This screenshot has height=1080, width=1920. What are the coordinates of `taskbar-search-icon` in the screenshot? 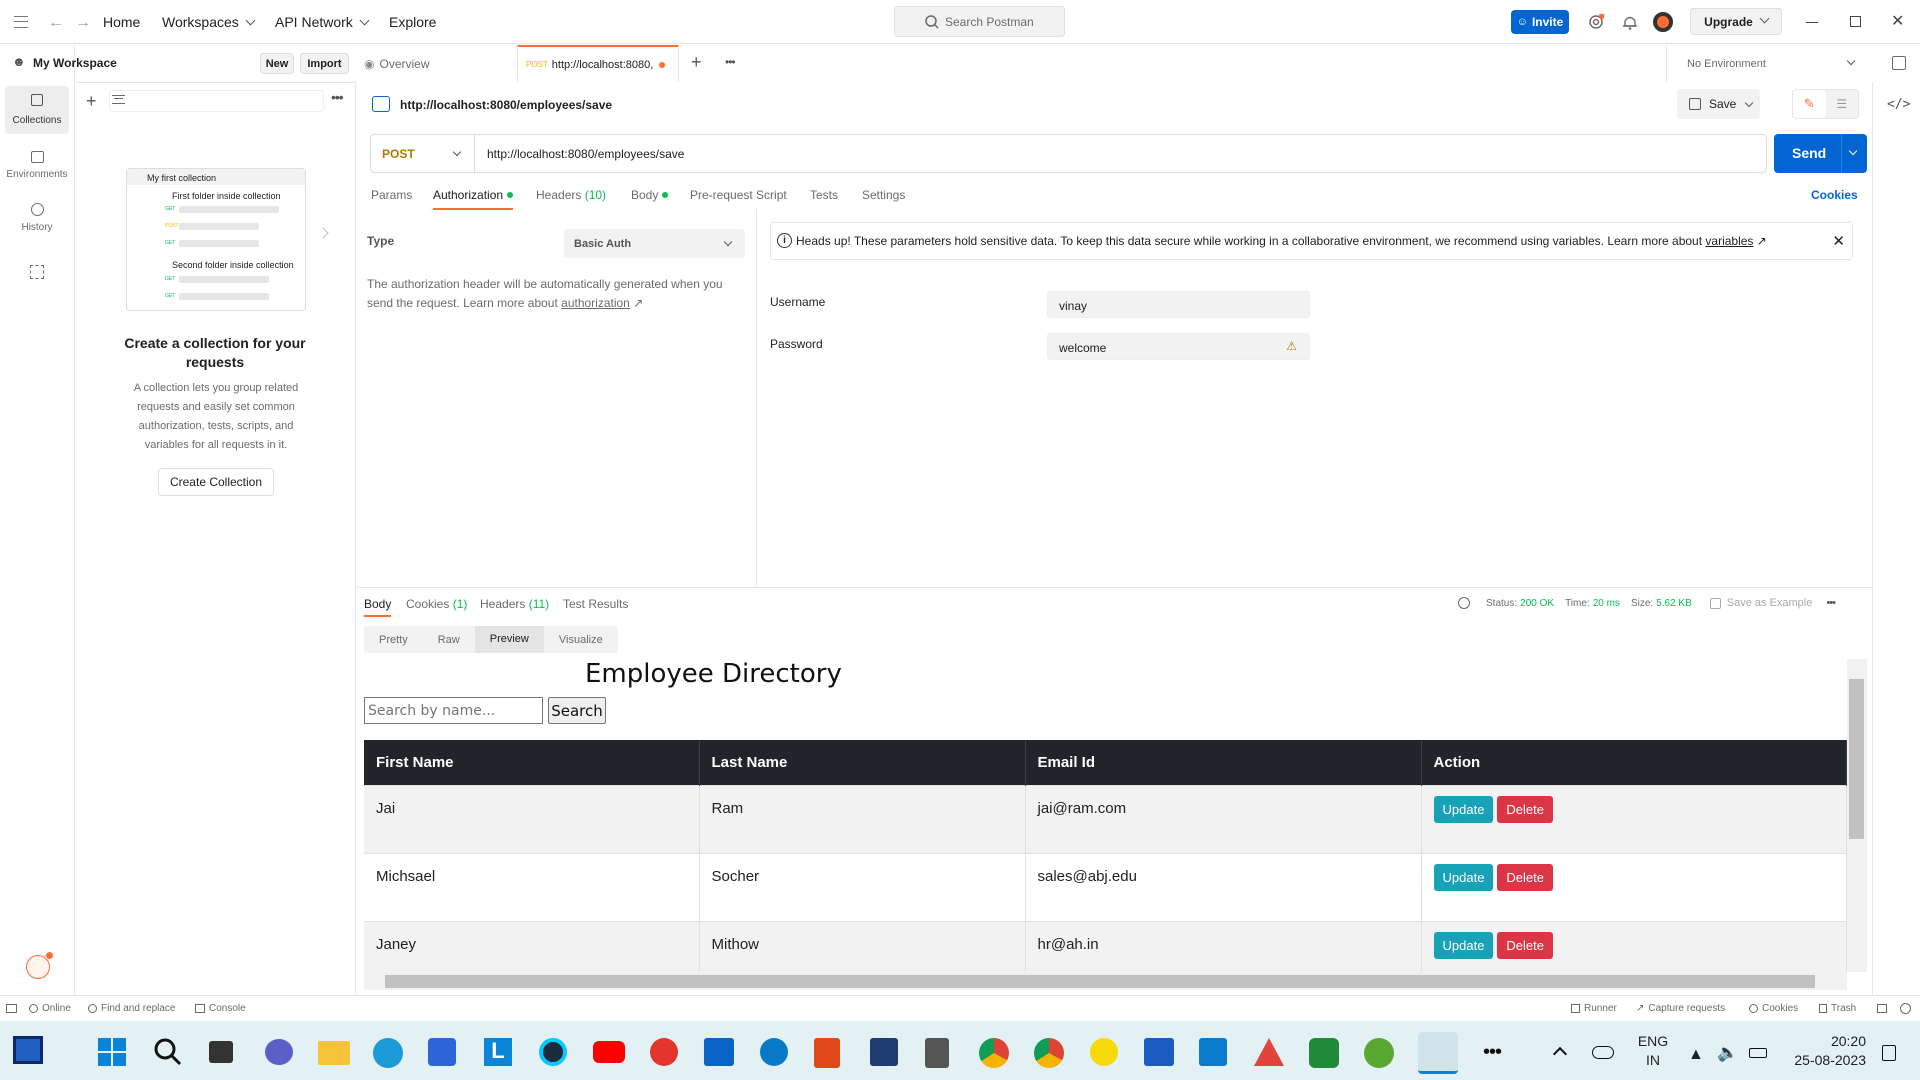 It's located at (168, 1052).